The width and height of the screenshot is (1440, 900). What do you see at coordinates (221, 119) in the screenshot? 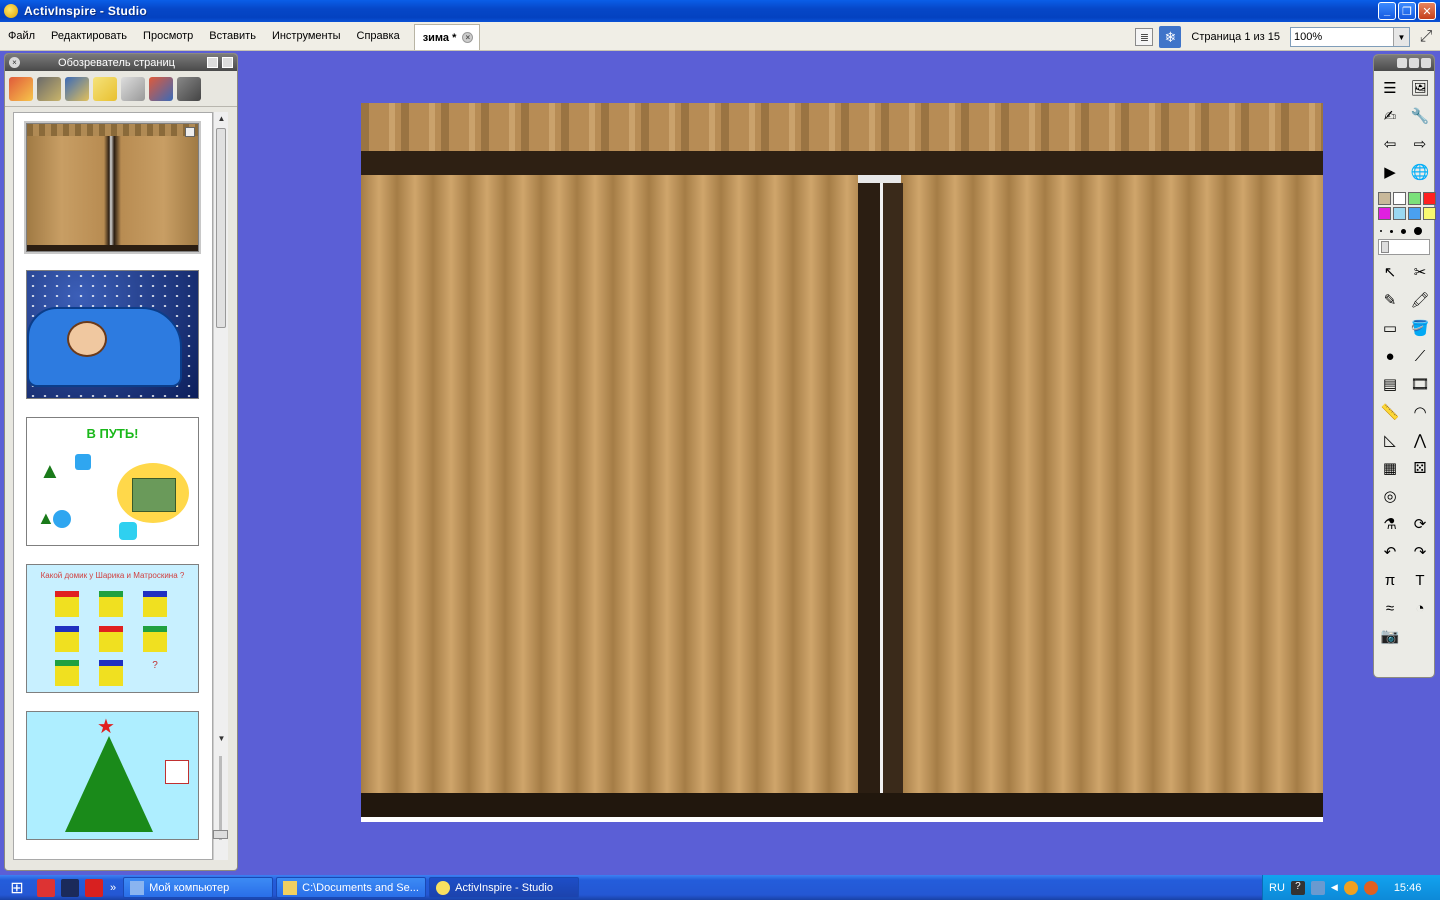
I see `scroll-up-icon: ▲` at bounding box center [221, 119].